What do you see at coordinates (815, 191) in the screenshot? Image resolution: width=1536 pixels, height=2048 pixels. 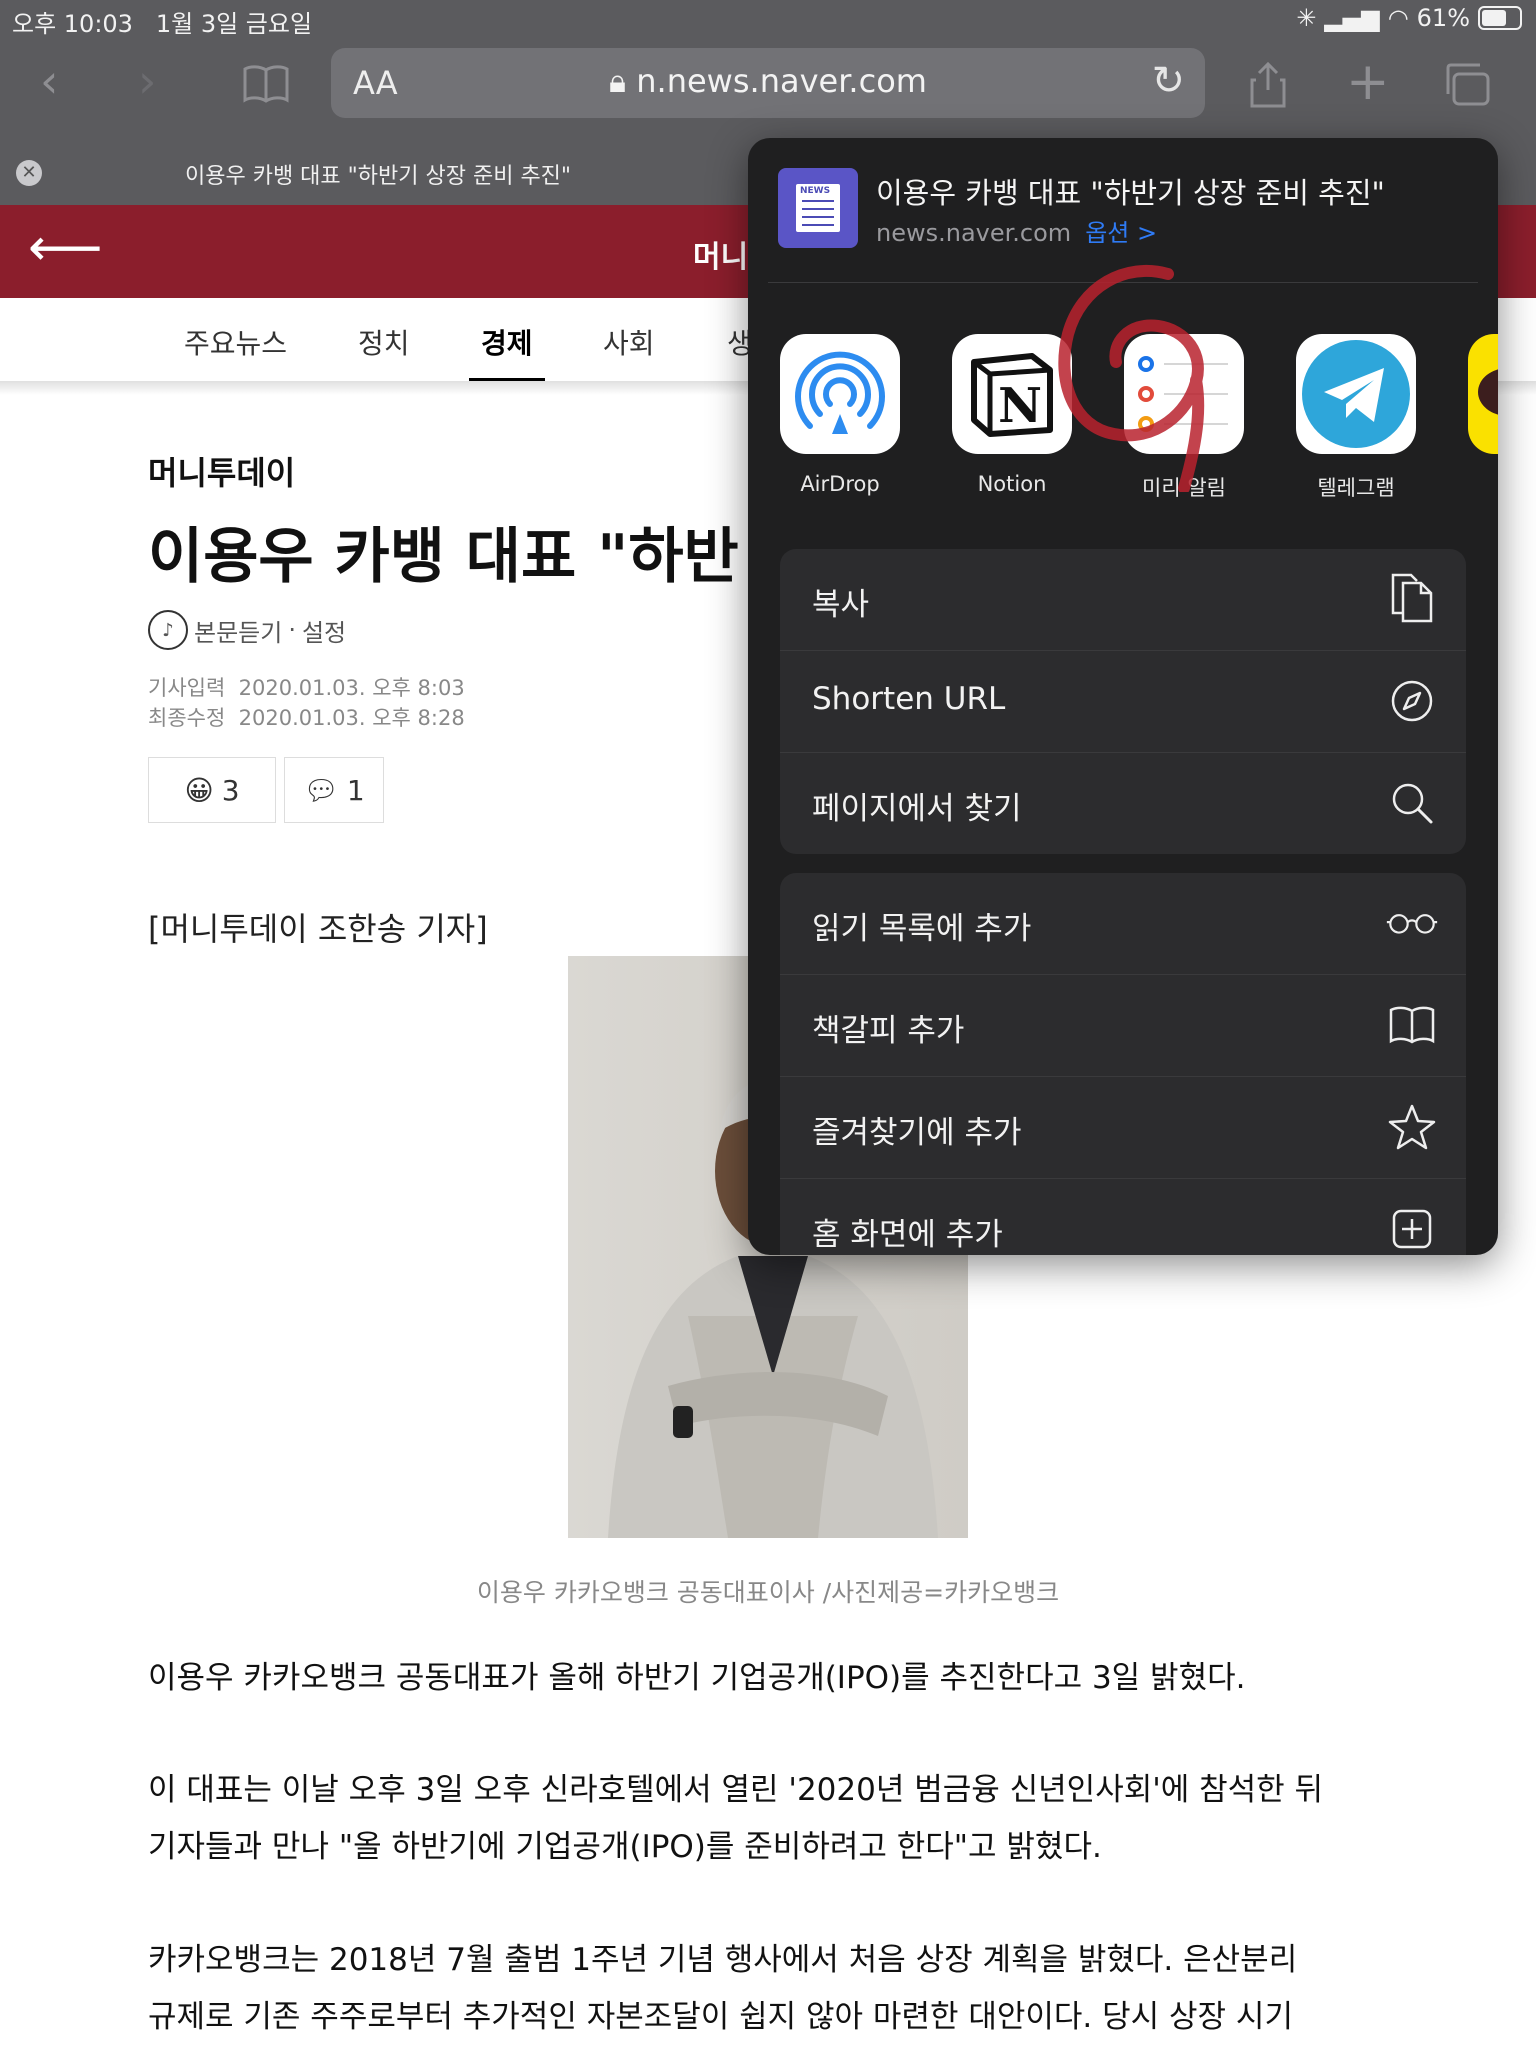 I see `news-icon-text: NEWS` at bounding box center [815, 191].